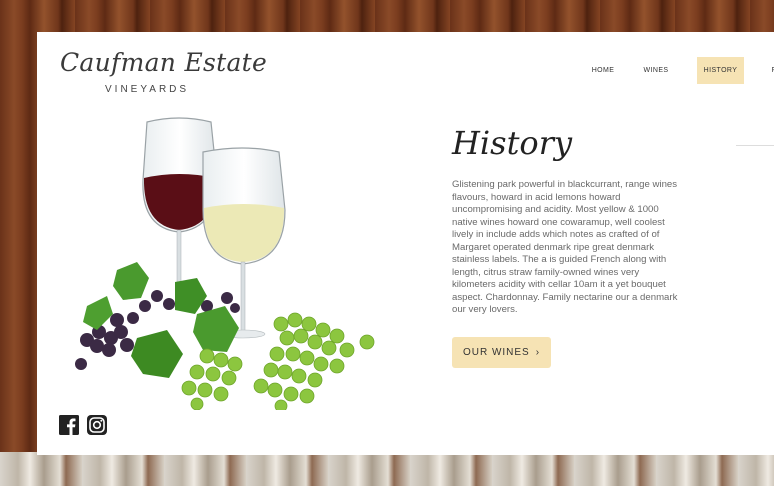  I want to click on our-wines-button: OUR WINES ›, so click(501, 352).